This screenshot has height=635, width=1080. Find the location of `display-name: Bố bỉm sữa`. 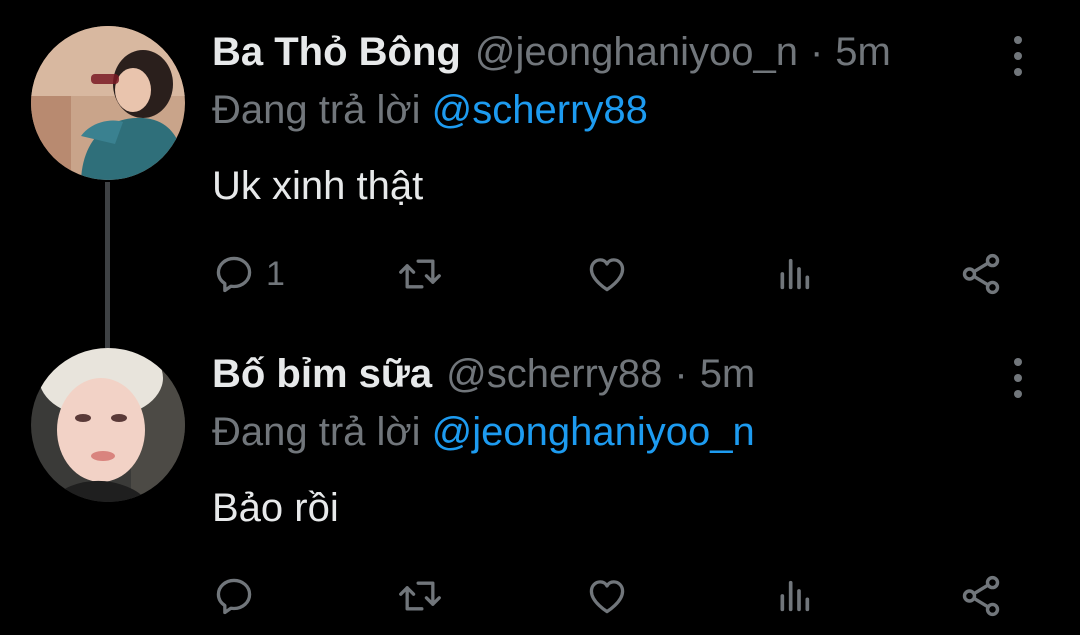

display-name: Bố bỉm sữa is located at coordinates (322, 374).